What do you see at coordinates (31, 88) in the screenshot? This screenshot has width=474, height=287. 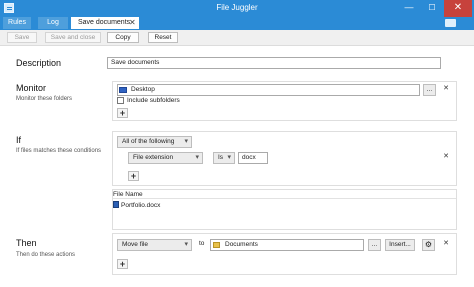 I see `monitor-heading: Monitor` at bounding box center [31, 88].